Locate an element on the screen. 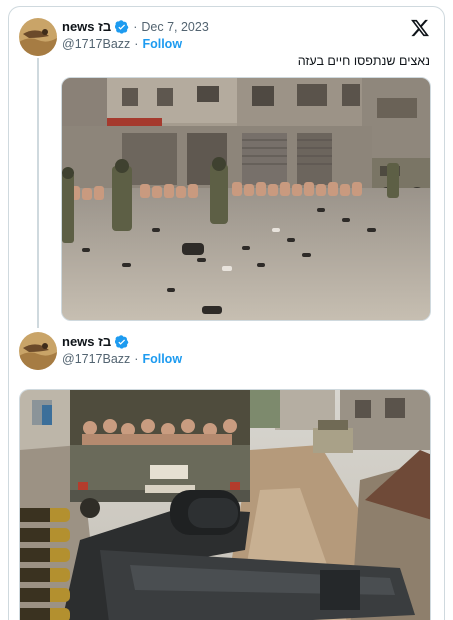  tweet-text: נאצים שנתפסו חיים בעזה is located at coordinates (363, 61).